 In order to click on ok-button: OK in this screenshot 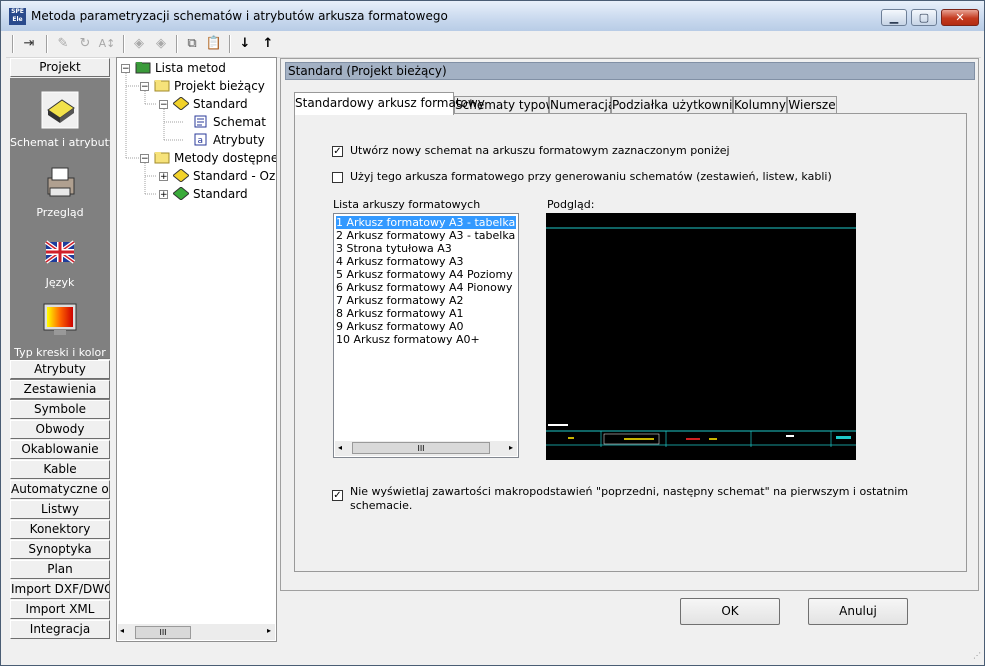, I will do `click(730, 611)`.